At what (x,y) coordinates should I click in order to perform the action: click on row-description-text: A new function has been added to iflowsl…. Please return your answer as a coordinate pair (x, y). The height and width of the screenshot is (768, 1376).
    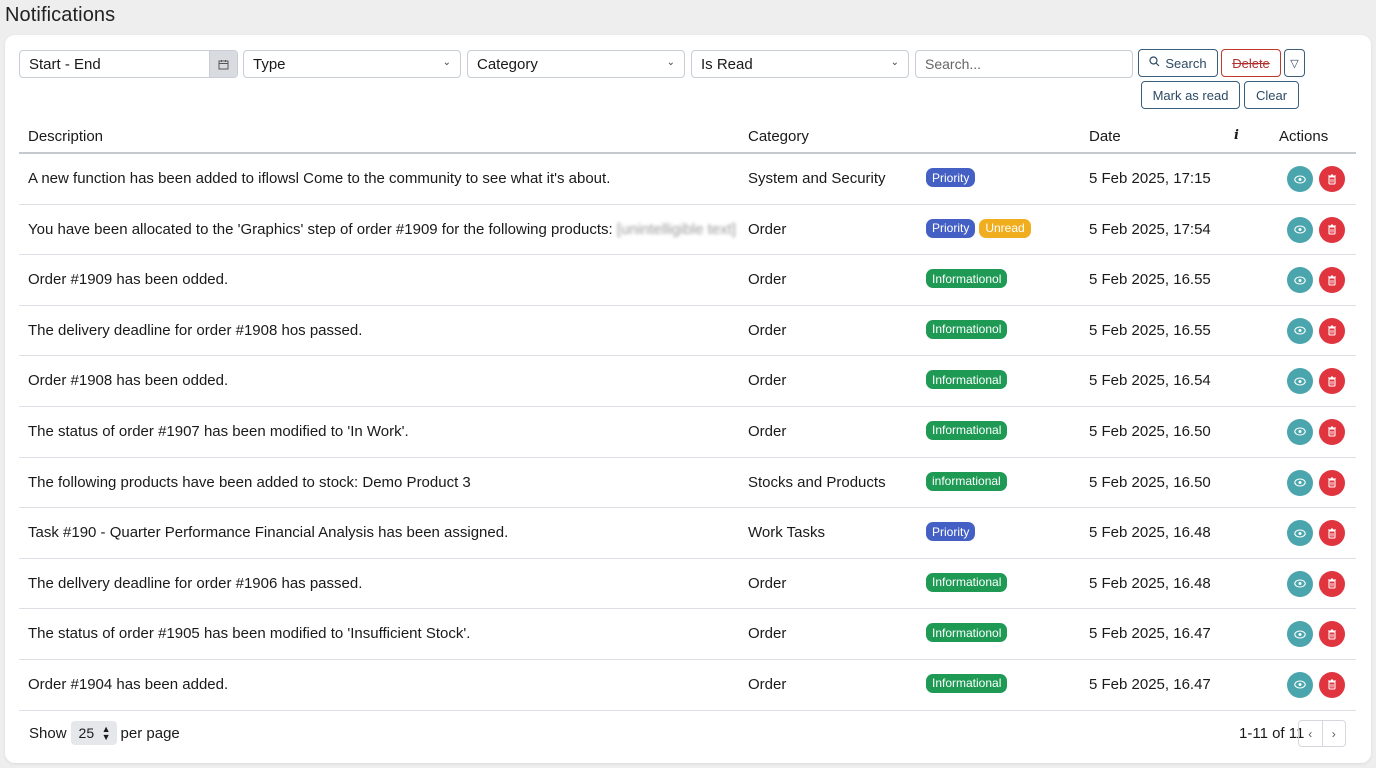
    Looking at the image, I should click on (319, 178).